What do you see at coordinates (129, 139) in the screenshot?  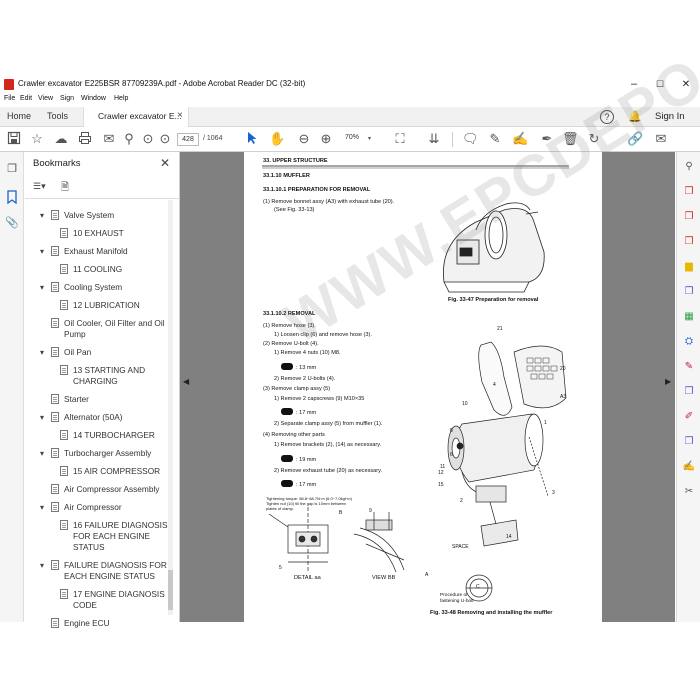 I see `search-icon: ⚲` at bounding box center [129, 139].